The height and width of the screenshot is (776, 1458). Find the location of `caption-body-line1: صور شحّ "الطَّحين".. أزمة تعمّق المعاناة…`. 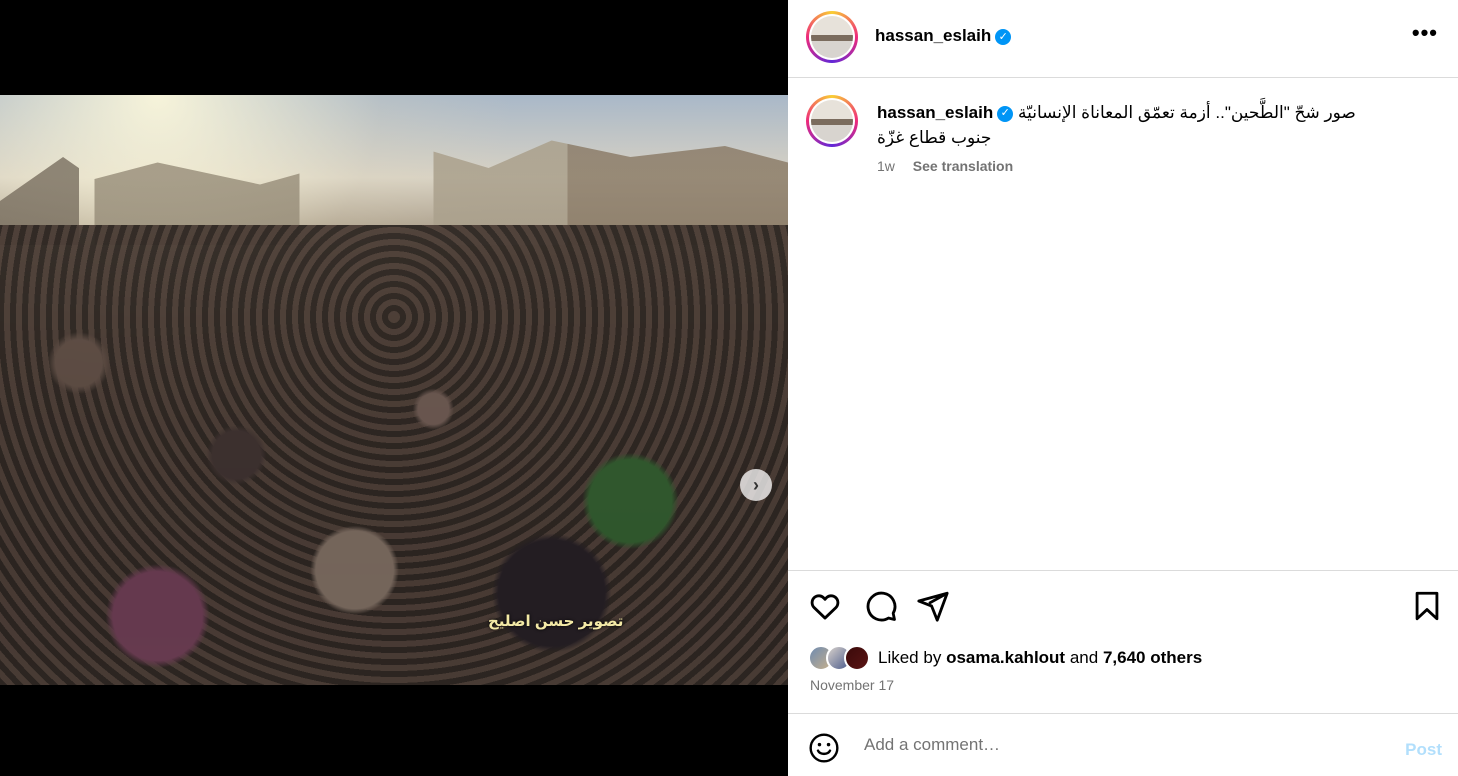

caption-body-line1: صور شحّ "الطَّحين".. أزمة تعمّق المعاناة… is located at coordinates (1186, 112).